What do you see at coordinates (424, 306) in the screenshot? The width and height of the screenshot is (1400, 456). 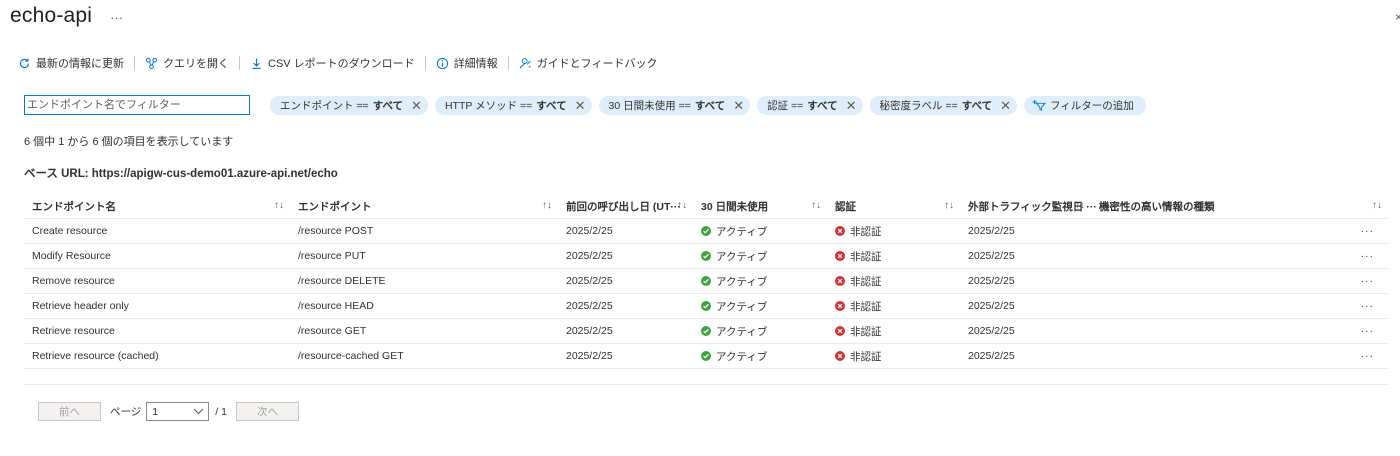 I see `cell-endpoint: /resource HEAD` at bounding box center [424, 306].